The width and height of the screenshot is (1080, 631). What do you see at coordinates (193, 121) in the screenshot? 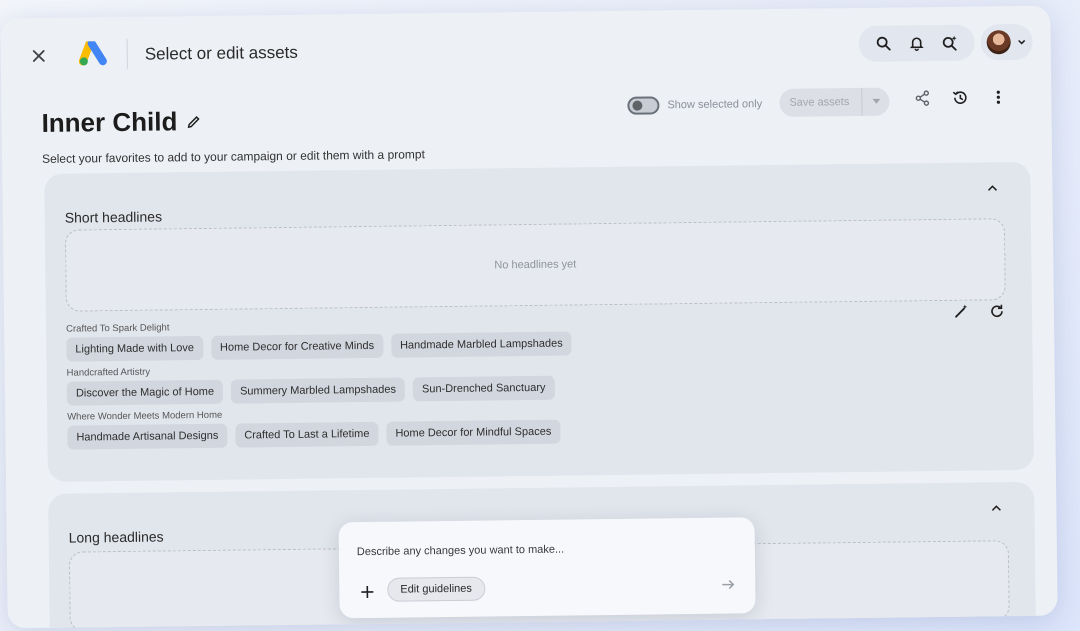
I see `pencil-icon` at bounding box center [193, 121].